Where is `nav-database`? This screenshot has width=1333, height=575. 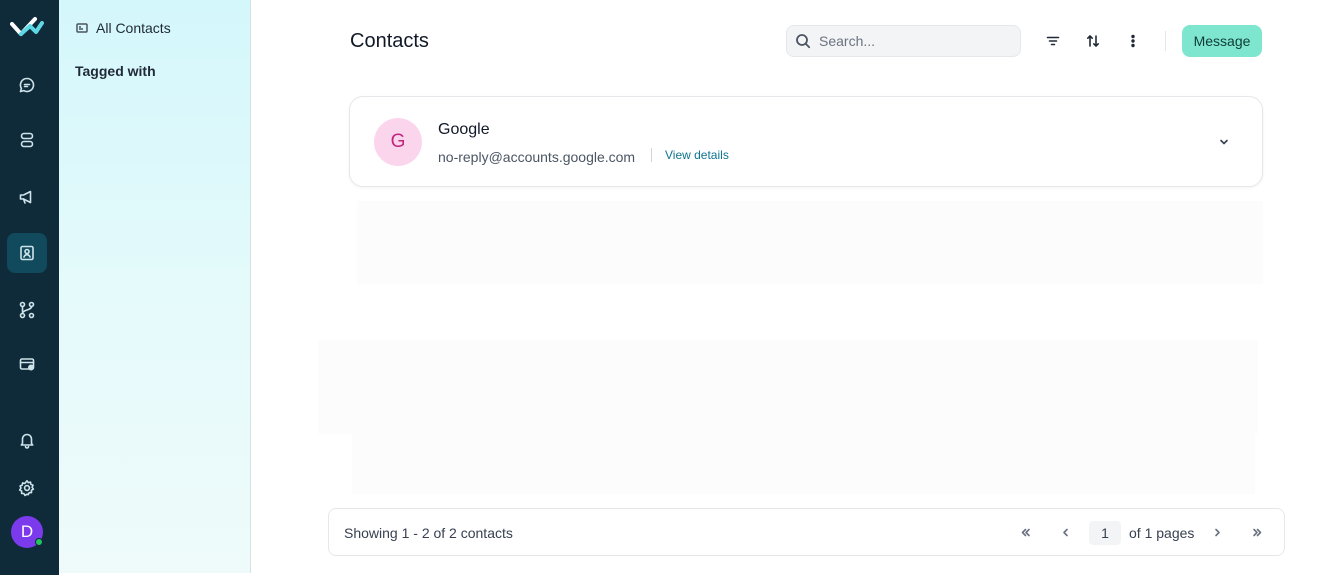
nav-database is located at coordinates (27, 140).